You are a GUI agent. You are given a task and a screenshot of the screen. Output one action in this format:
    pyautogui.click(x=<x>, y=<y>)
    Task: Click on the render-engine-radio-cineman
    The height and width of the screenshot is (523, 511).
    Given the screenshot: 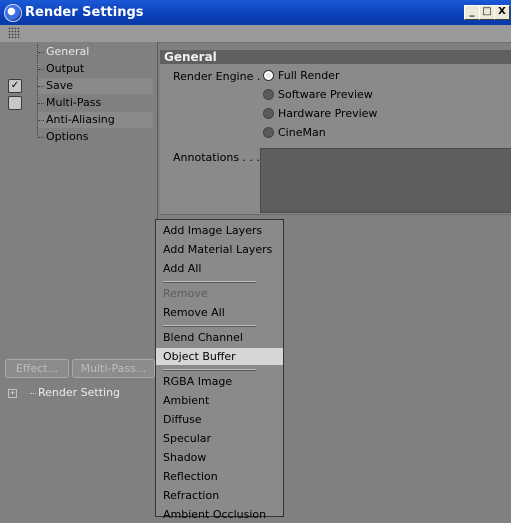 What is the action you would take?
    pyautogui.click(x=268, y=132)
    